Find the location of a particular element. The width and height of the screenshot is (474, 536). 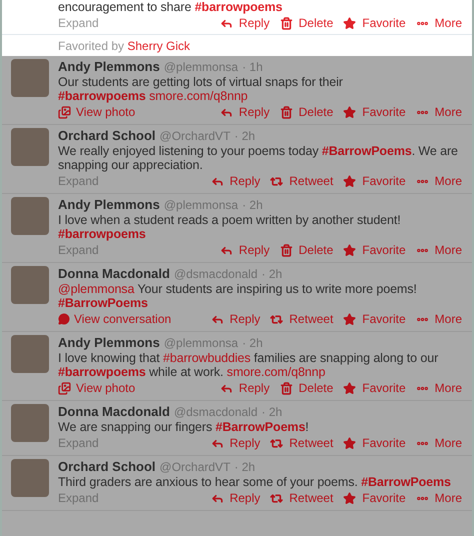

tweet-time: · 1h is located at coordinates (252, 67).